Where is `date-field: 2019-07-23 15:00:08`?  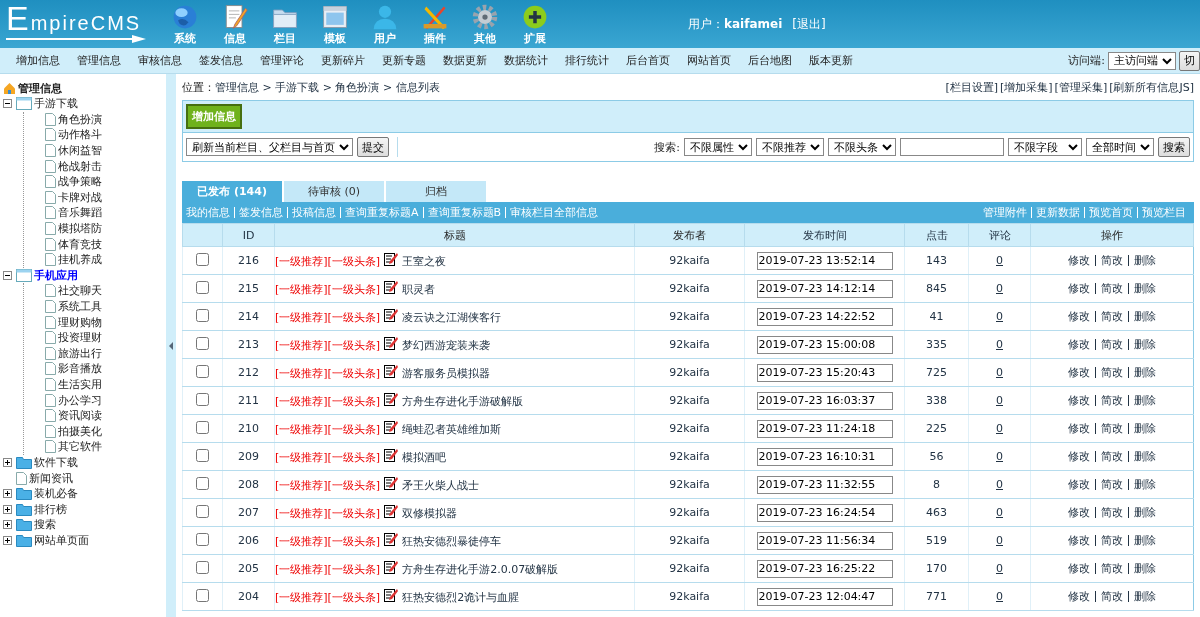 date-field: 2019-07-23 15:00:08 is located at coordinates (824, 344).